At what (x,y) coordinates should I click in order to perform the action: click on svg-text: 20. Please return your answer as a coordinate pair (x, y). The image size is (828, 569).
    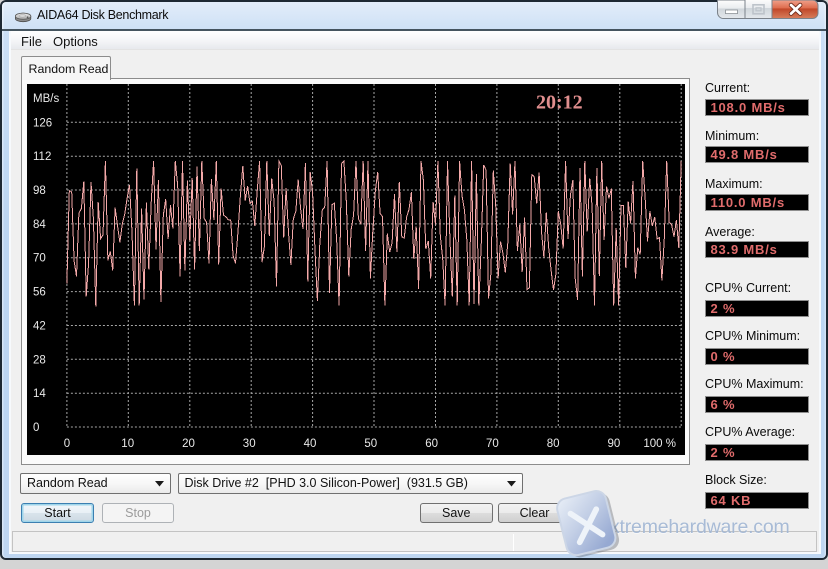
    Looking at the image, I should click on (188, 444).